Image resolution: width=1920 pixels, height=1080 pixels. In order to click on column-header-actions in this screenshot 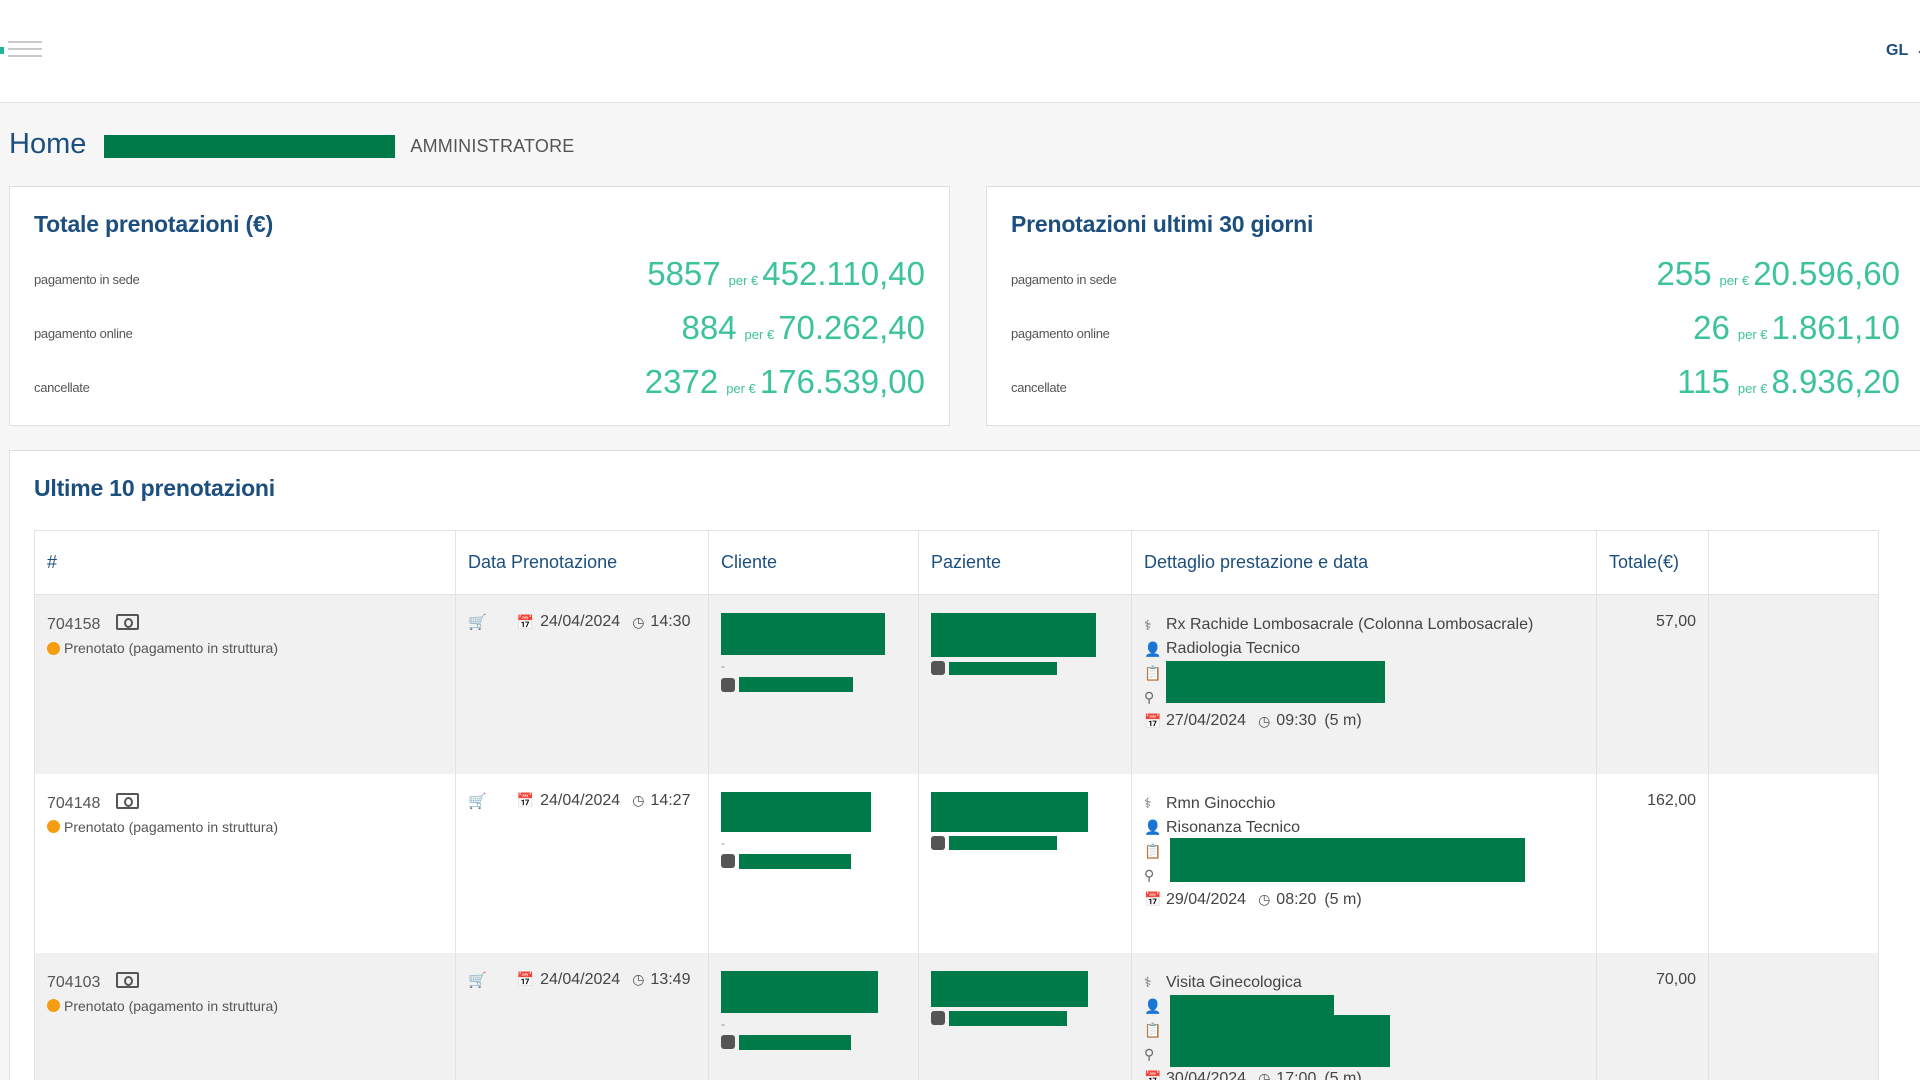, I will do `click(1793, 562)`.